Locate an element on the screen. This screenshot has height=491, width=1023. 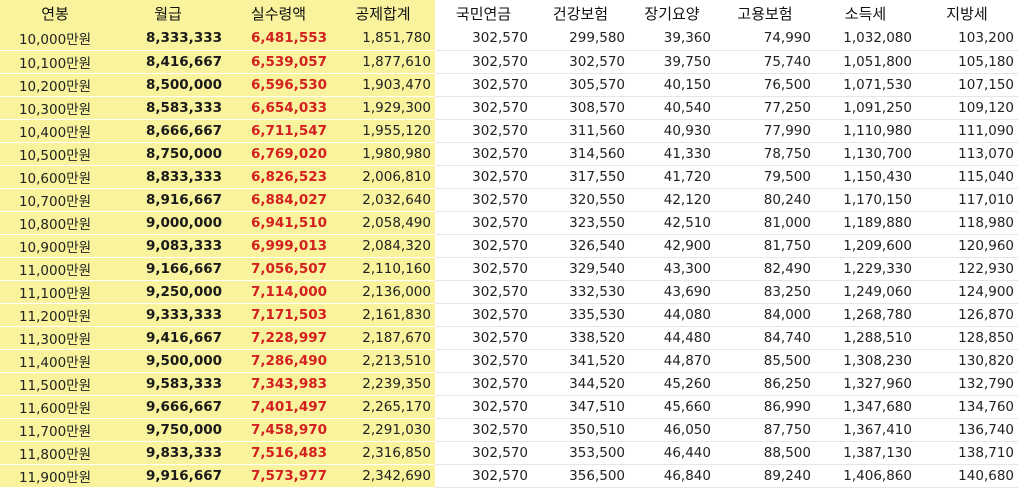
cell-employment-insurance: 77,990 is located at coordinates (765, 131).